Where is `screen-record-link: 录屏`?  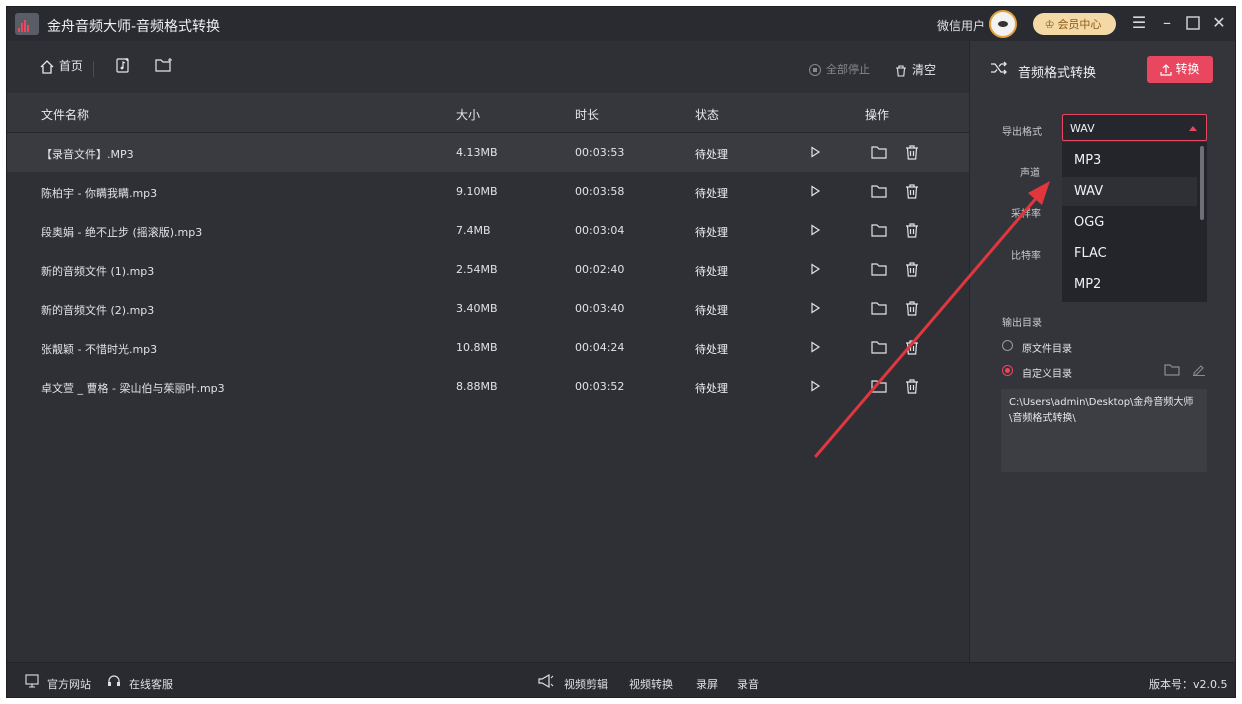
screen-record-link: 录屏 is located at coordinates (707, 684).